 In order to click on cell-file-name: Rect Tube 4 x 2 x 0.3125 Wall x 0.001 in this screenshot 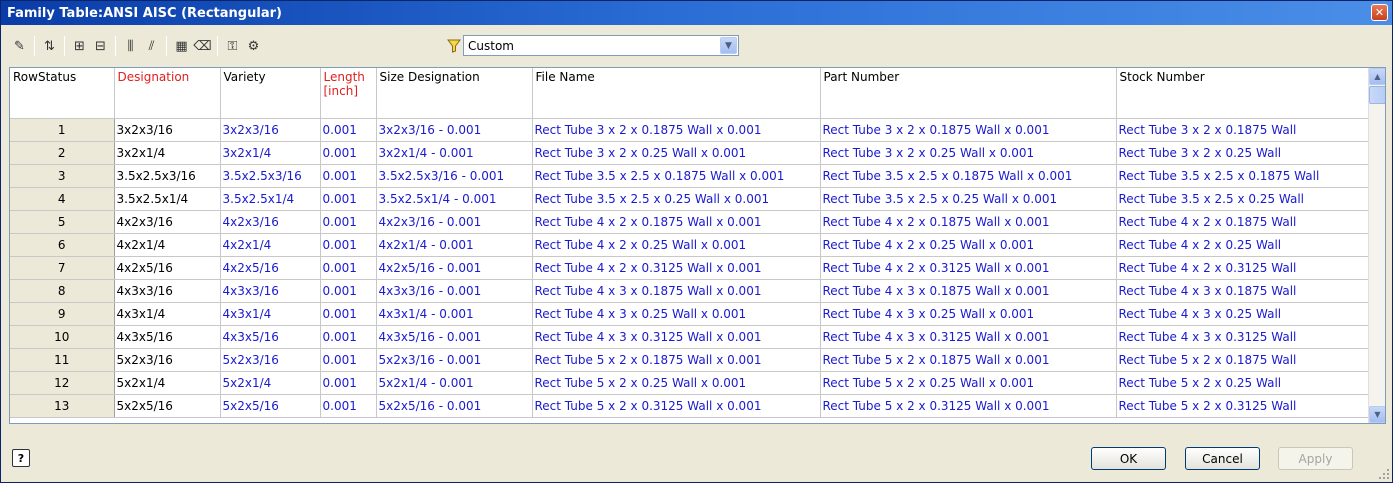, I will do `click(676, 268)`.